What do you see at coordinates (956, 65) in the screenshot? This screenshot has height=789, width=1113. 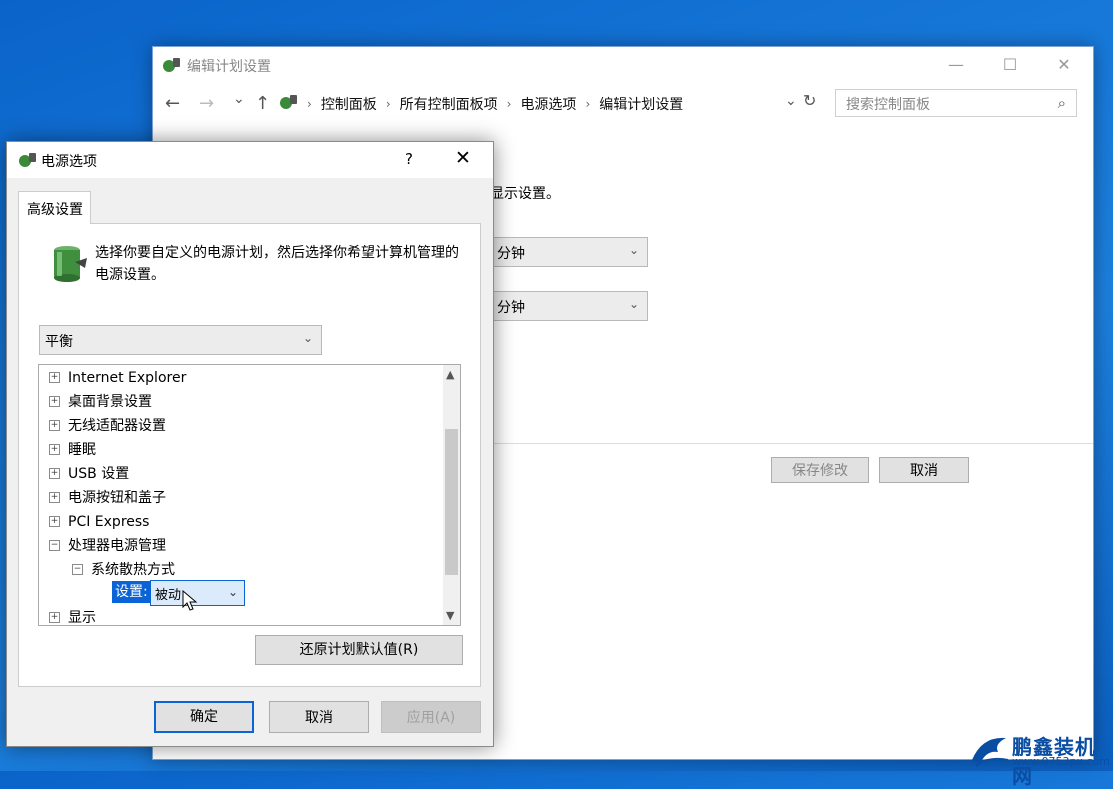 I see `minimize-button: —` at bounding box center [956, 65].